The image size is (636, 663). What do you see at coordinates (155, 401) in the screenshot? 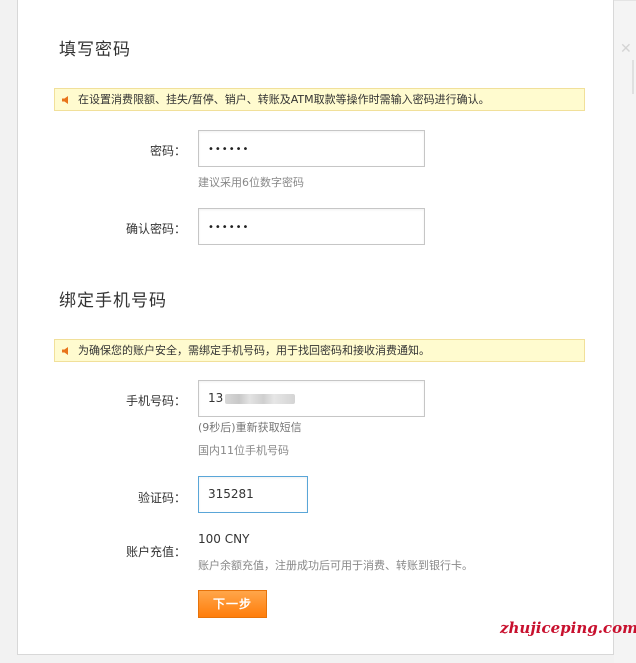
I see `phone-label: 手机号码：` at bounding box center [155, 401].